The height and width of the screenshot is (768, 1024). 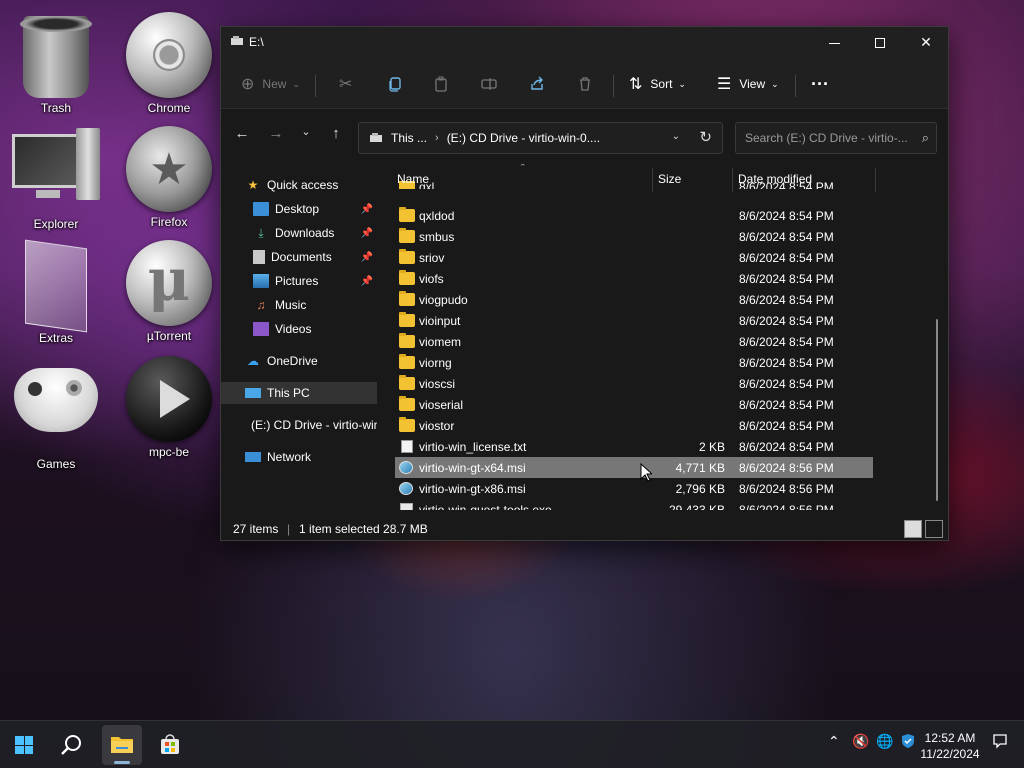 I want to click on title-bar: E:\ ✕, so click(x=584, y=42).